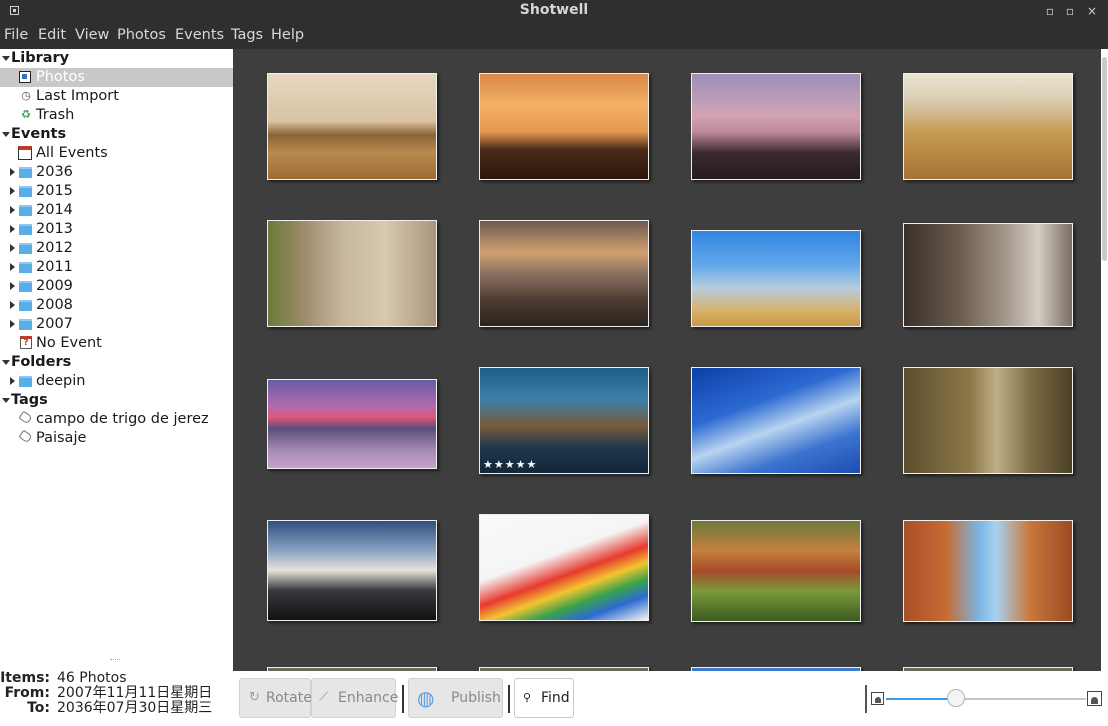 This screenshot has height=726, width=1108. Describe the element at coordinates (564, 420) in the screenshot. I see `photo-thumbnail: ★★★★★` at that location.